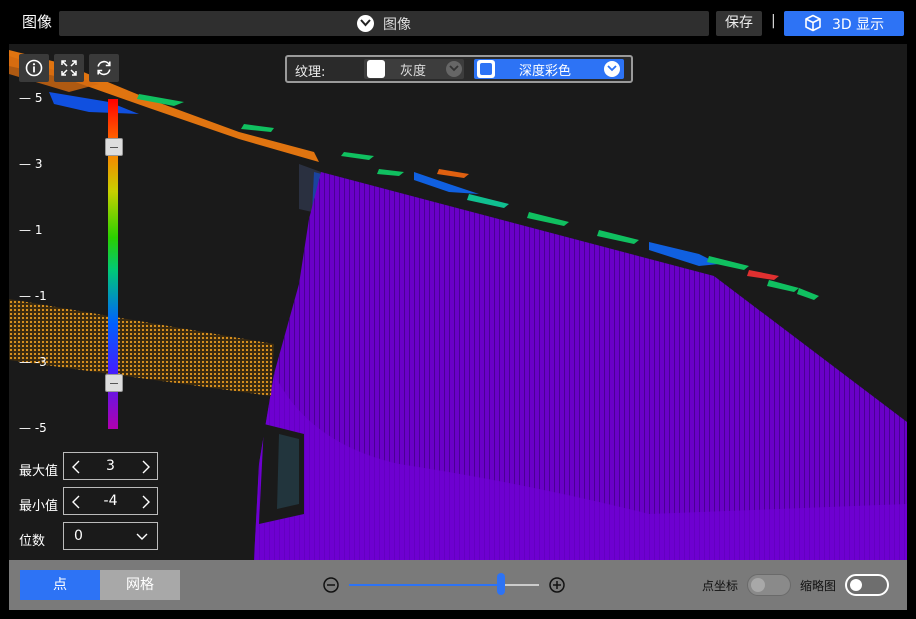 The width and height of the screenshot is (916, 619). I want to click on 3d-view-label: 3D 显示, so click(858, 25).